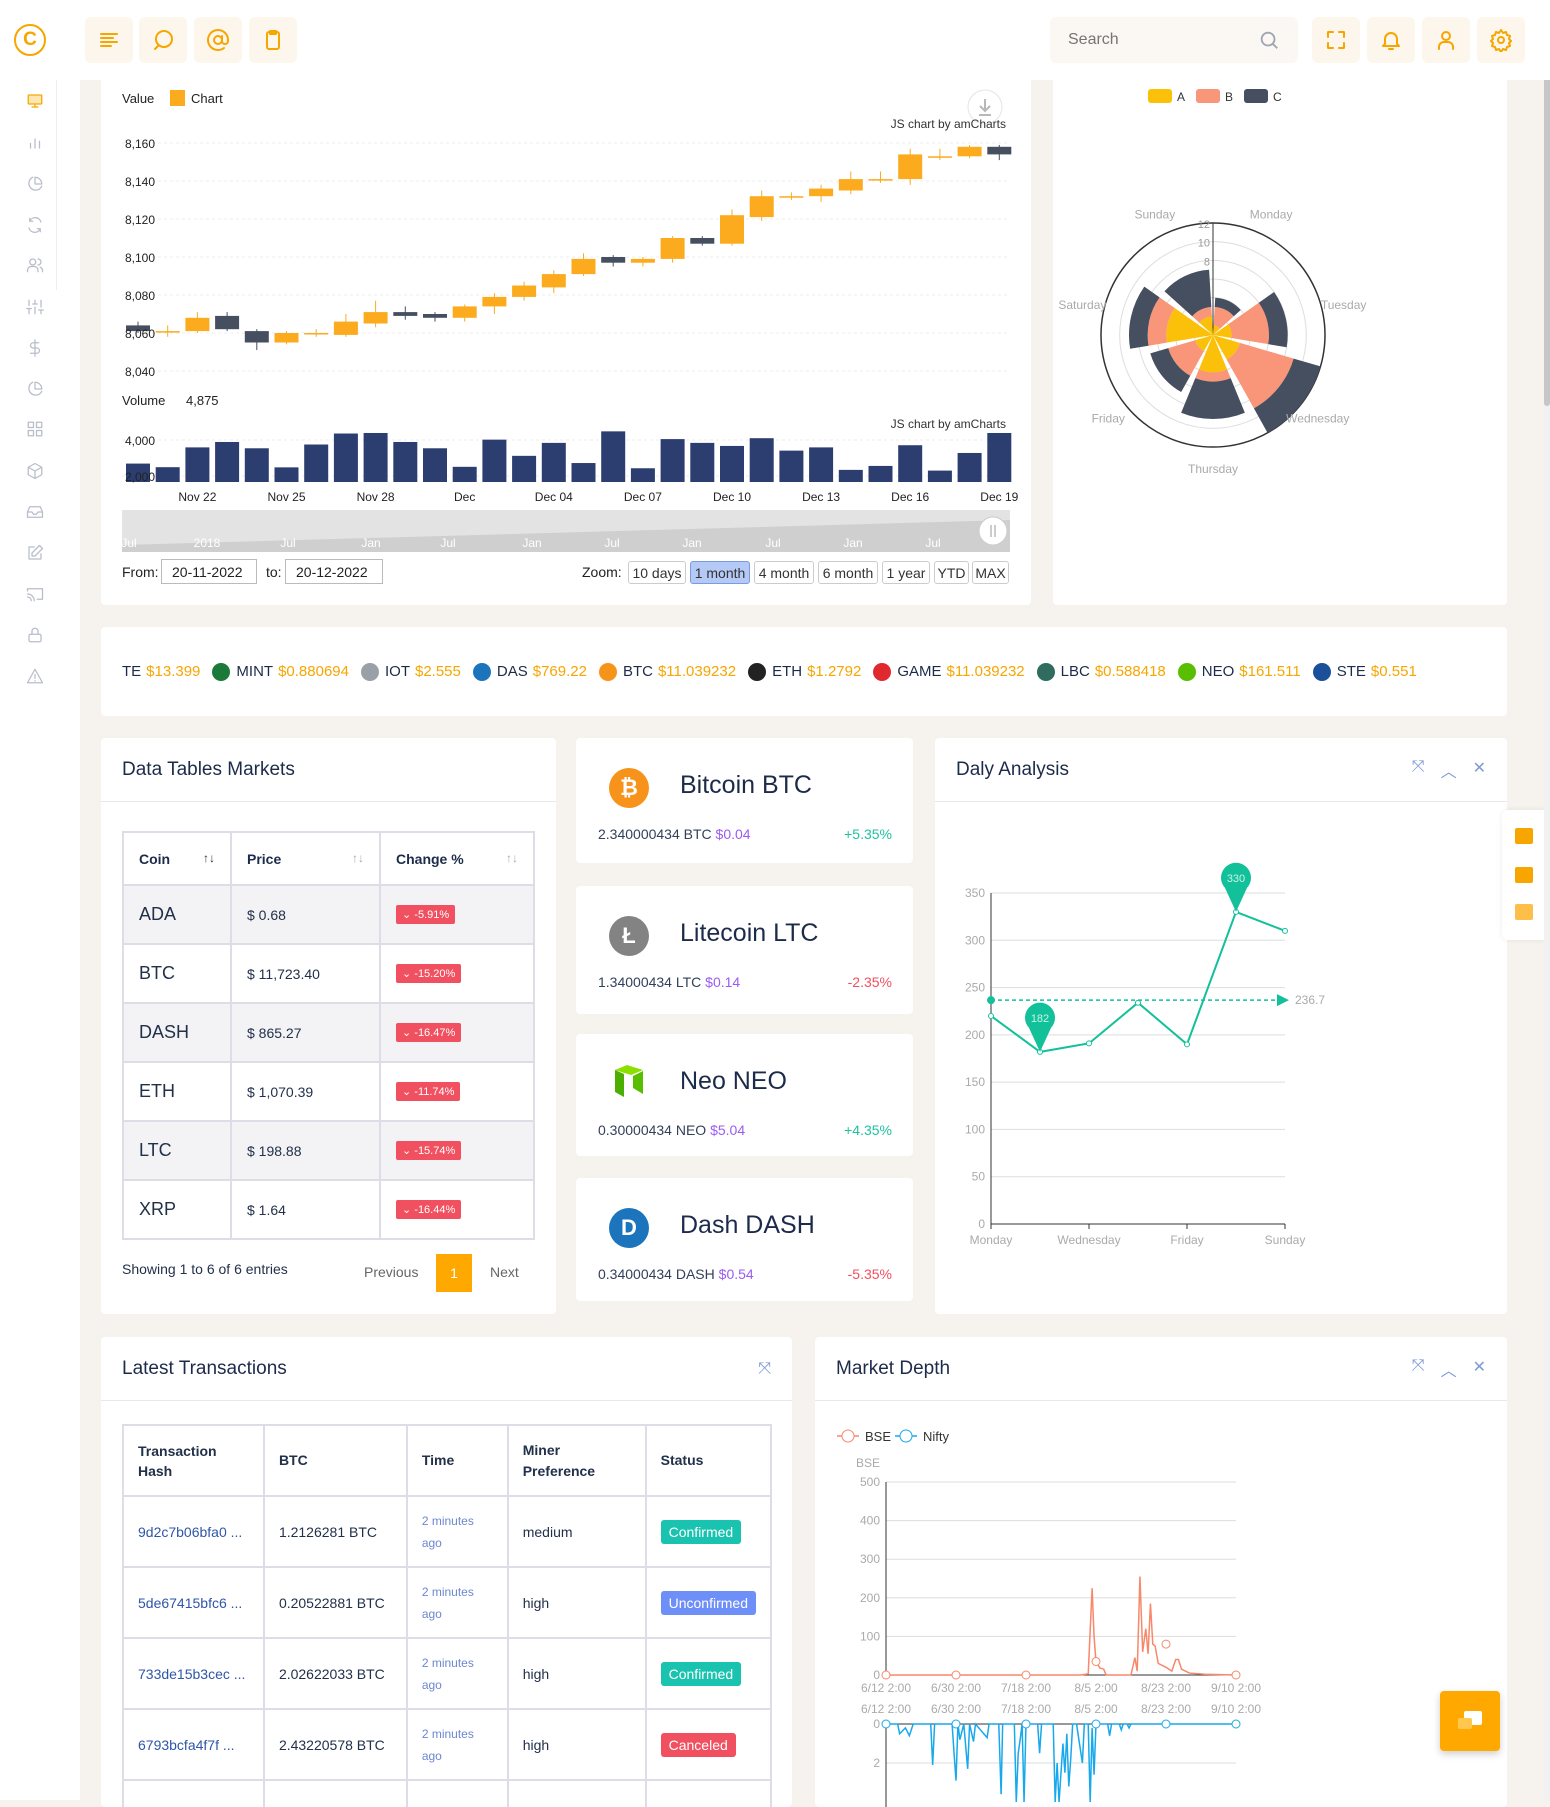 Image resolution: width=1550 pixels, height=1807 pixels. What do you see at coordinates (1391, 40) in the screenshot?
I see `notifications-button` at bounding box center [1391, 40].